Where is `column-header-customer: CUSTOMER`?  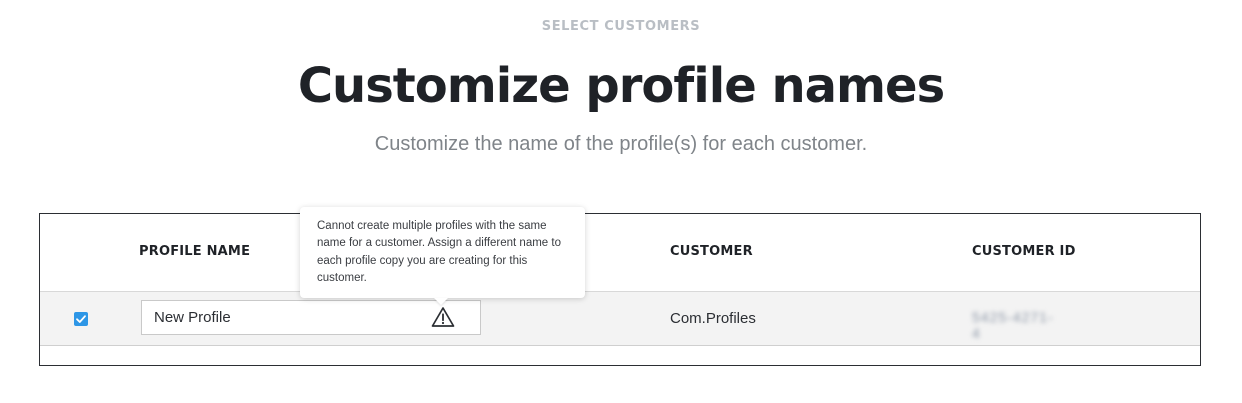 column-header-customer: CUSTOMER is located at coordinates (711, 251).